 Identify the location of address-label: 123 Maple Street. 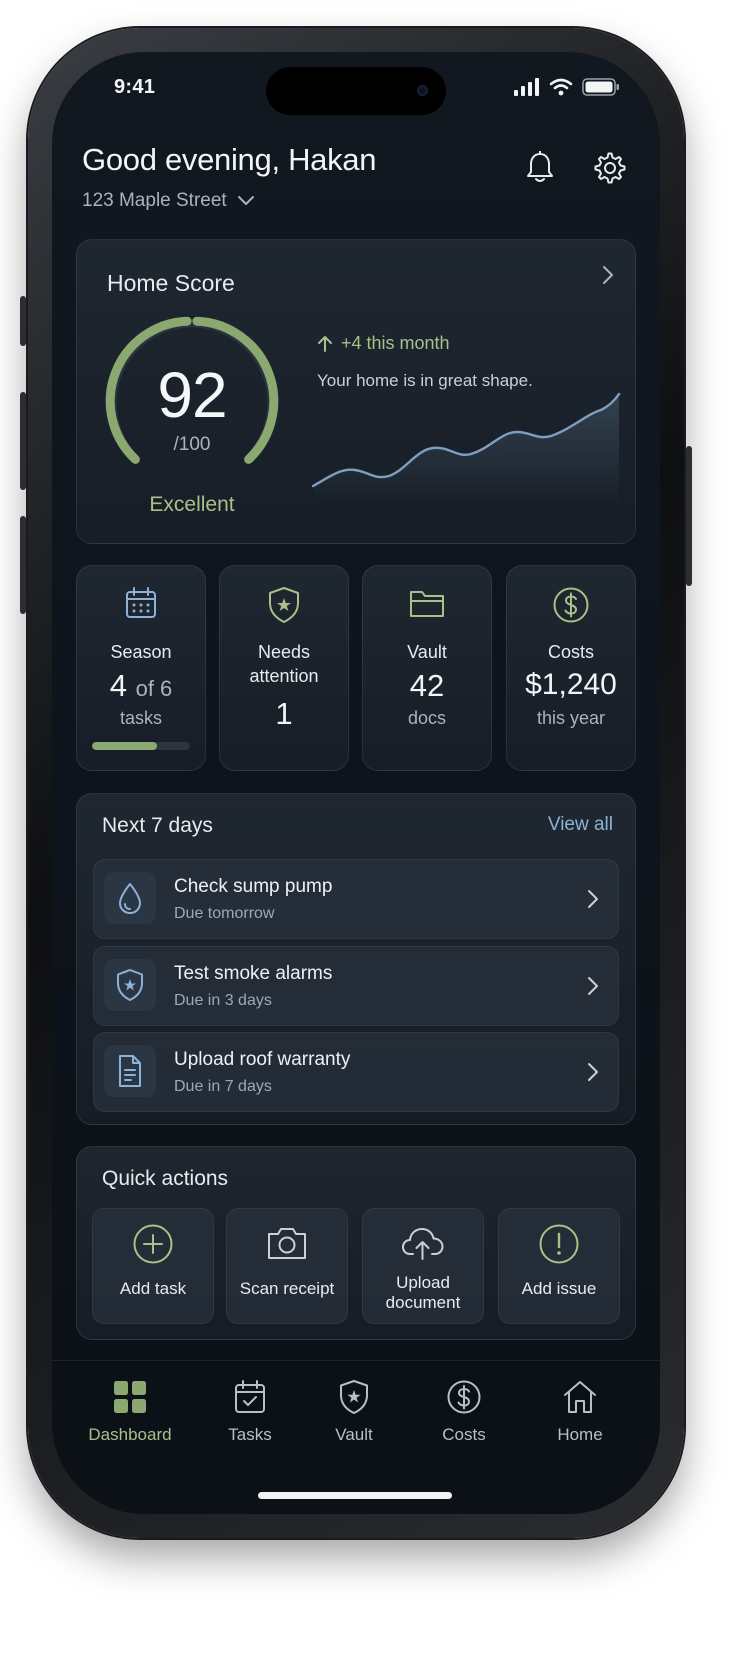
(154, 200).